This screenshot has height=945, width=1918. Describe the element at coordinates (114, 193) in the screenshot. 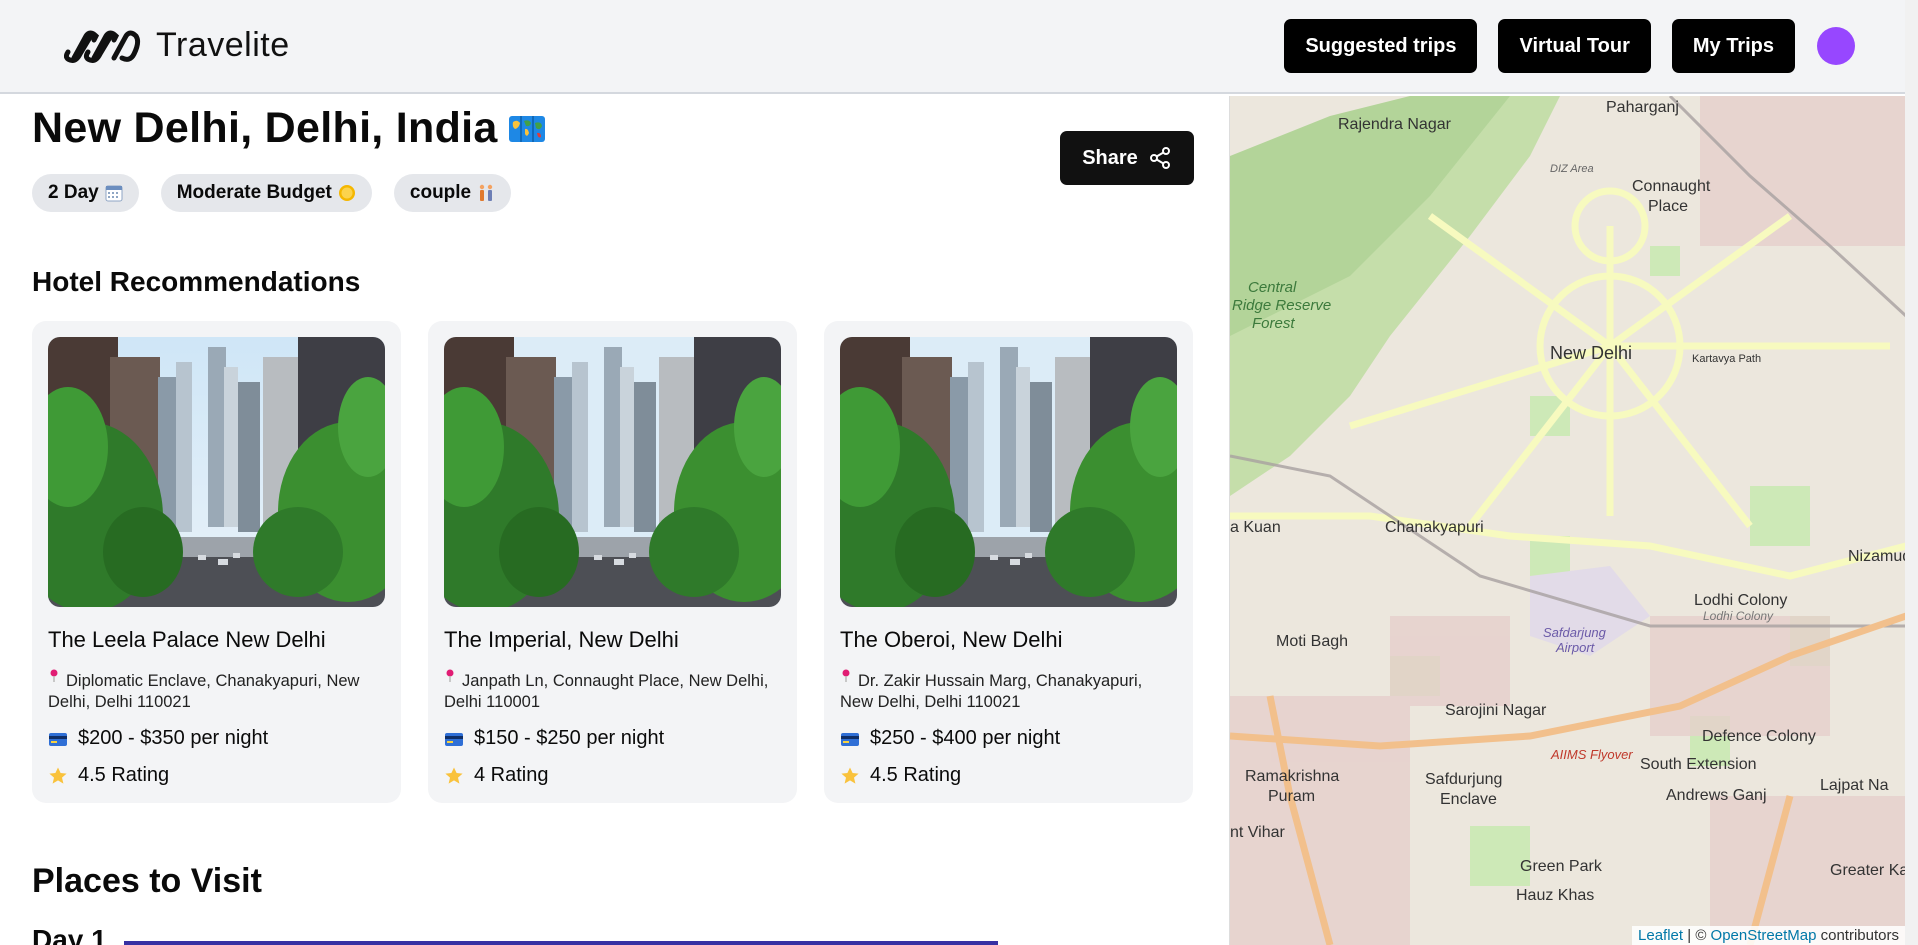

I see `calendar-icon` at that location.